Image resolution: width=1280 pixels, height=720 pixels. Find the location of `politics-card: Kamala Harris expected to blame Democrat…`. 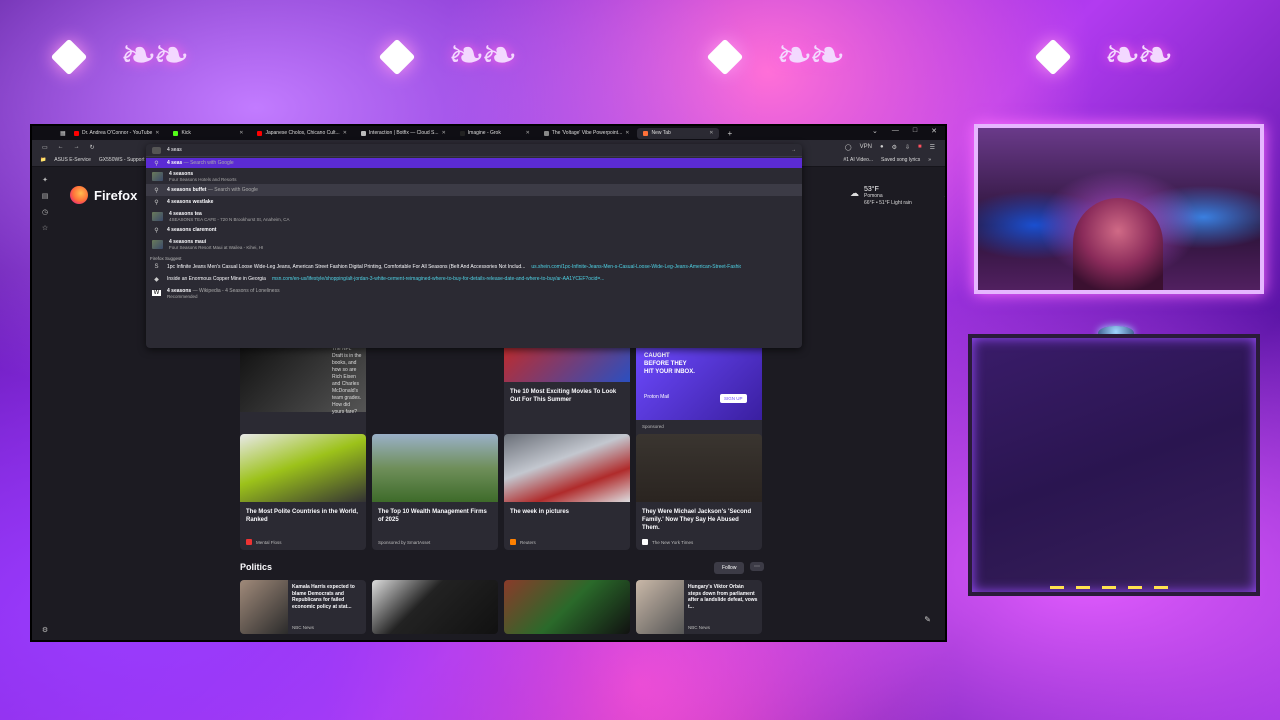

politics-card: Kamala Harris expected to blame Democrat… is located at coordinates (303, 607).